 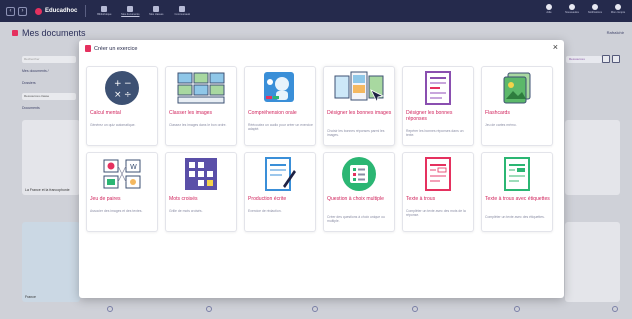 What do you see at coordinates (265, 211) in the screenshot?
I see `card-description: Exercice de rédaction.` at bounding box center [265, 211].